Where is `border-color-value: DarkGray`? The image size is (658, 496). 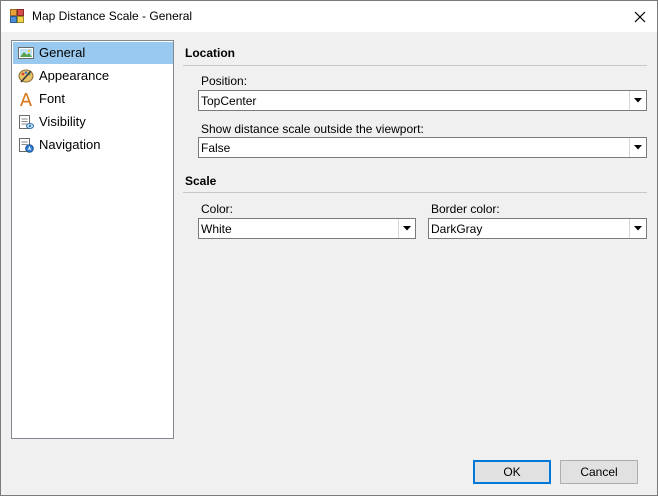 border-color-value: DarkGray is located at coordinates (457, 229).